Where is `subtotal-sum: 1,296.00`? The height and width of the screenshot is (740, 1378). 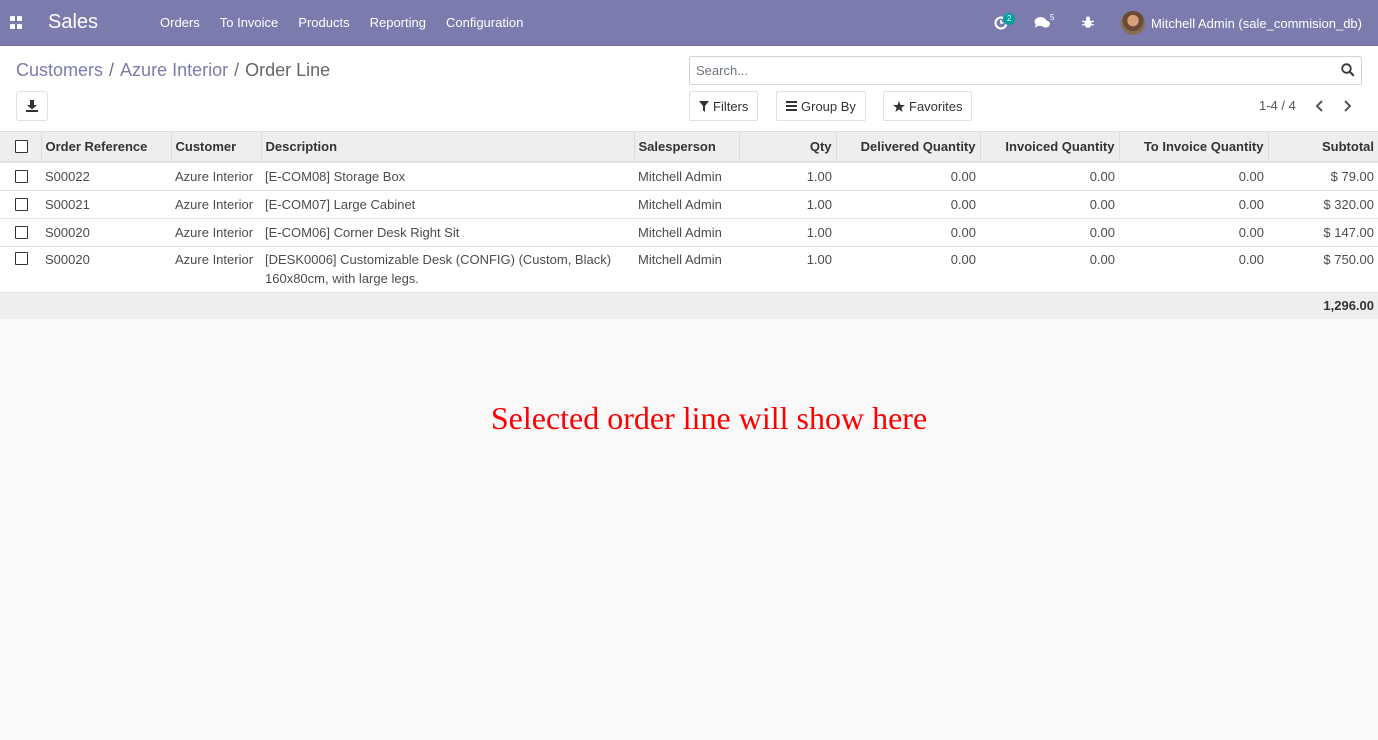 subtotal-sum: 1,296.00 is located at coordinates (1323, 305).